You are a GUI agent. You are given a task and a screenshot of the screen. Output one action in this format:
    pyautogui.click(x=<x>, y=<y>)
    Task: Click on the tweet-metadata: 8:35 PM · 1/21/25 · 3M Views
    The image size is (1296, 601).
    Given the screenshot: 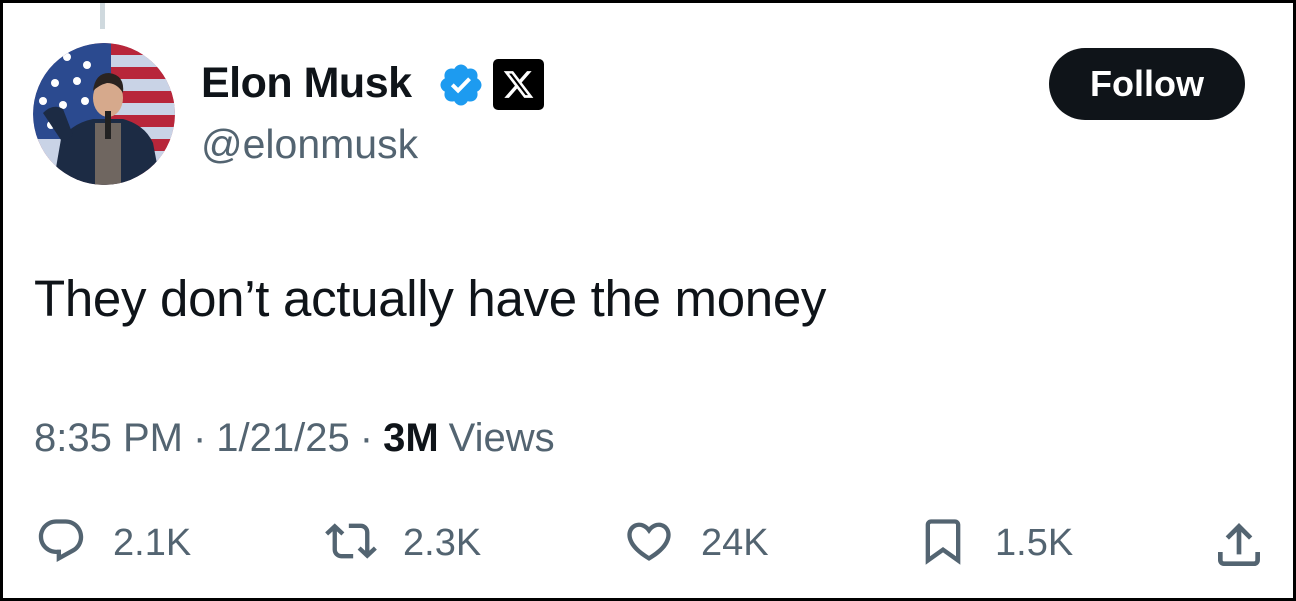 What is the action you would take?
    pyautogui.click(x=294, y=438)
    